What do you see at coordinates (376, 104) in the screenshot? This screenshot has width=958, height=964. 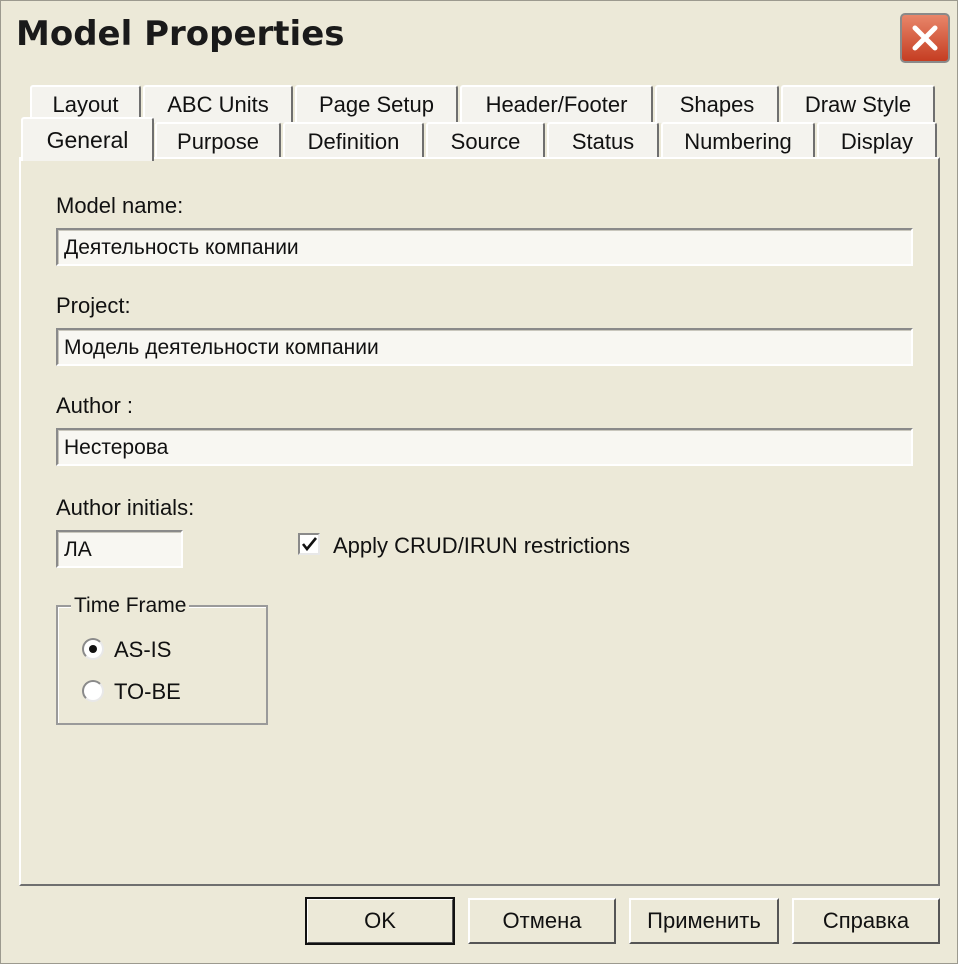 I see `tab-page-setup: Page Setup` at bounding box center [376, 104].